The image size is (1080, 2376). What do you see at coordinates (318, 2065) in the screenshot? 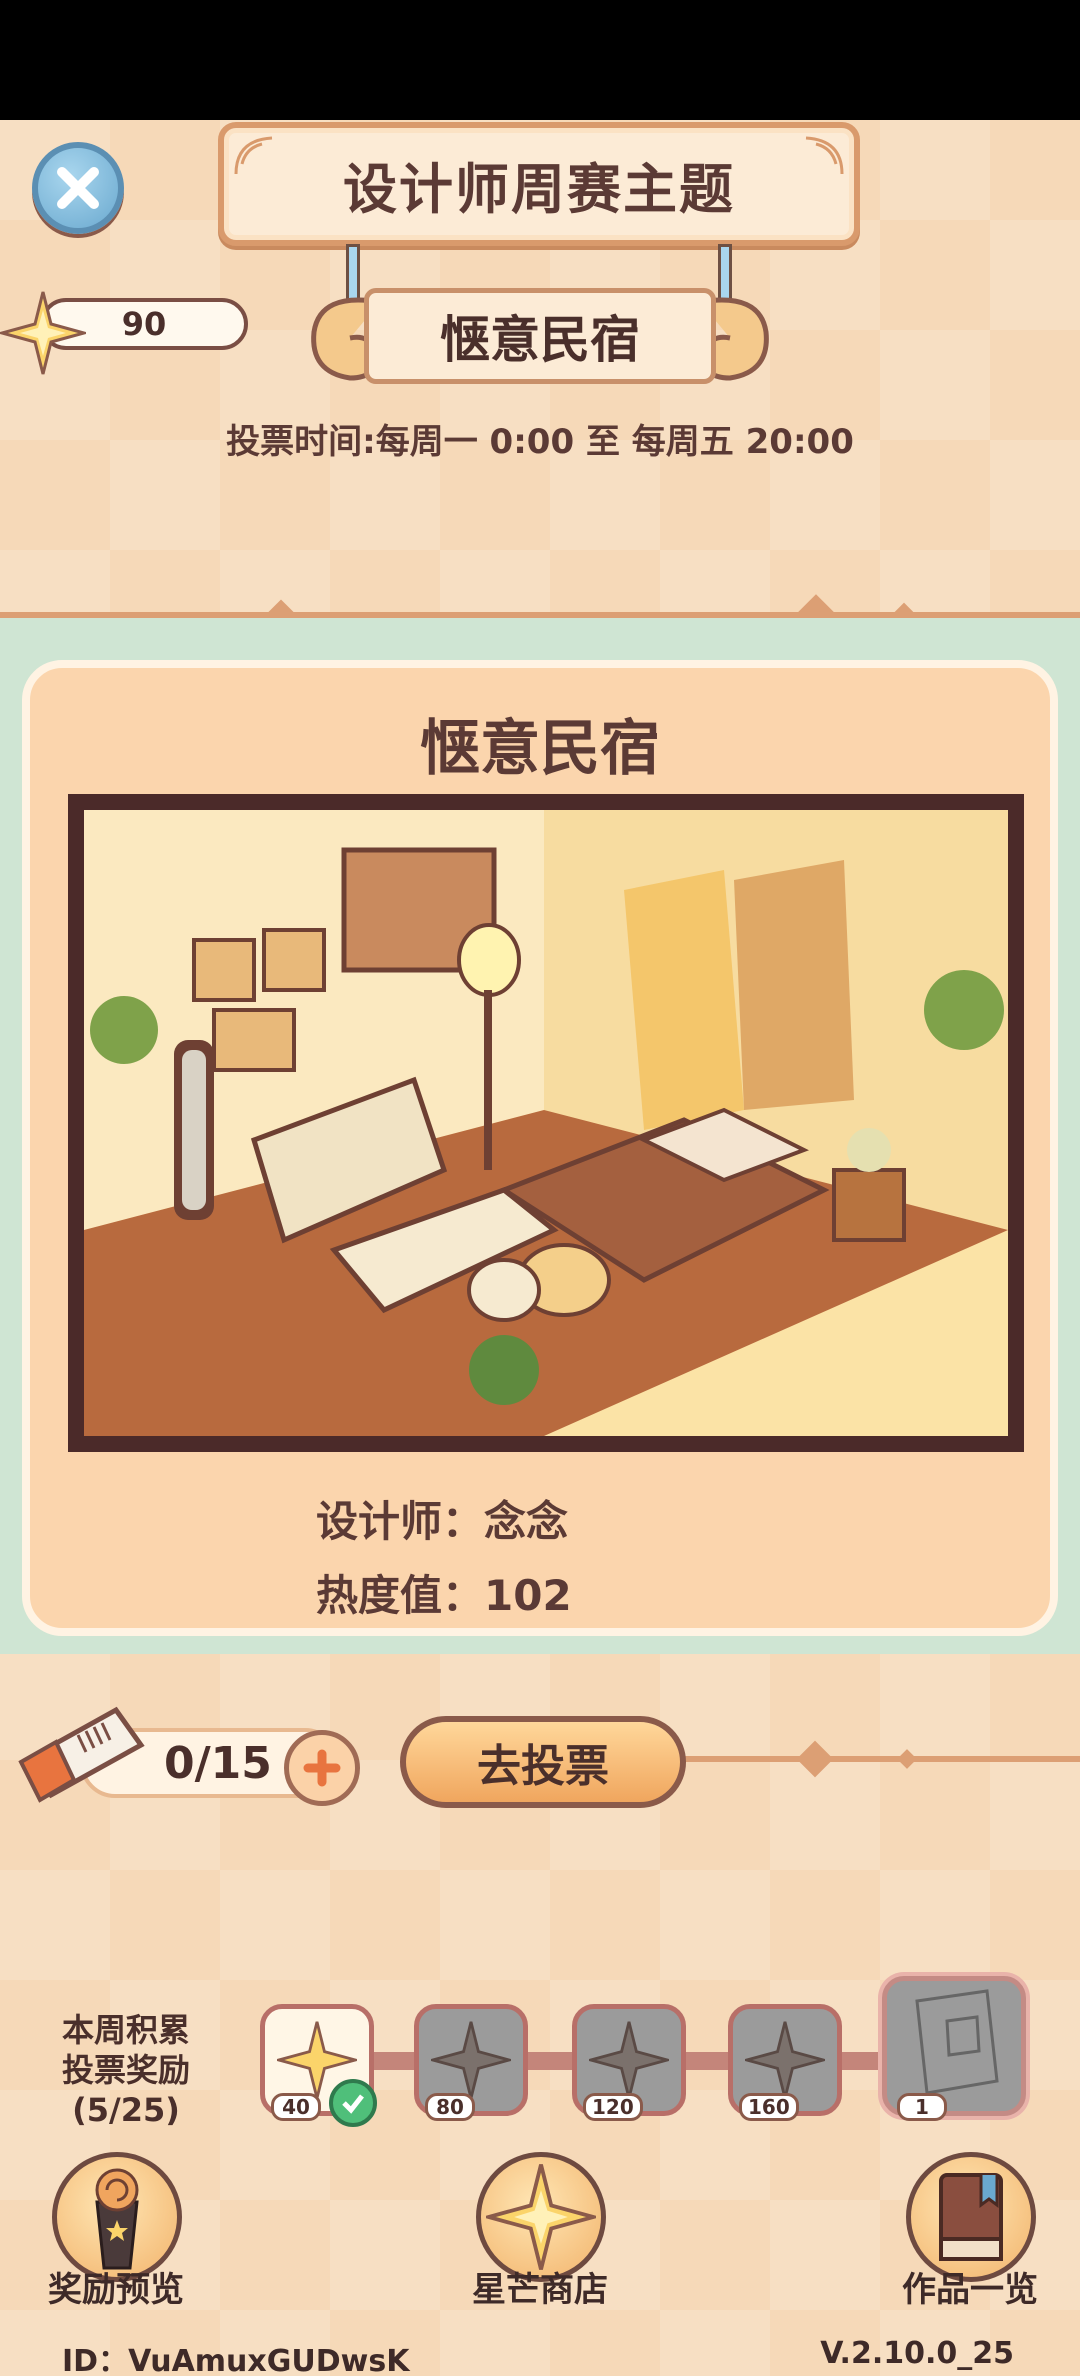
I see `reward-node-40: 40` at bounding box center [318, 2065].